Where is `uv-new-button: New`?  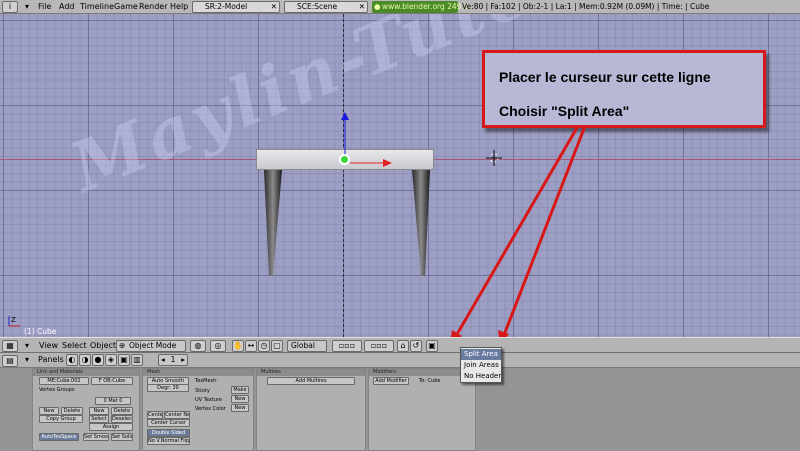 uv-new-button: New is located at coordinates (240, 399).